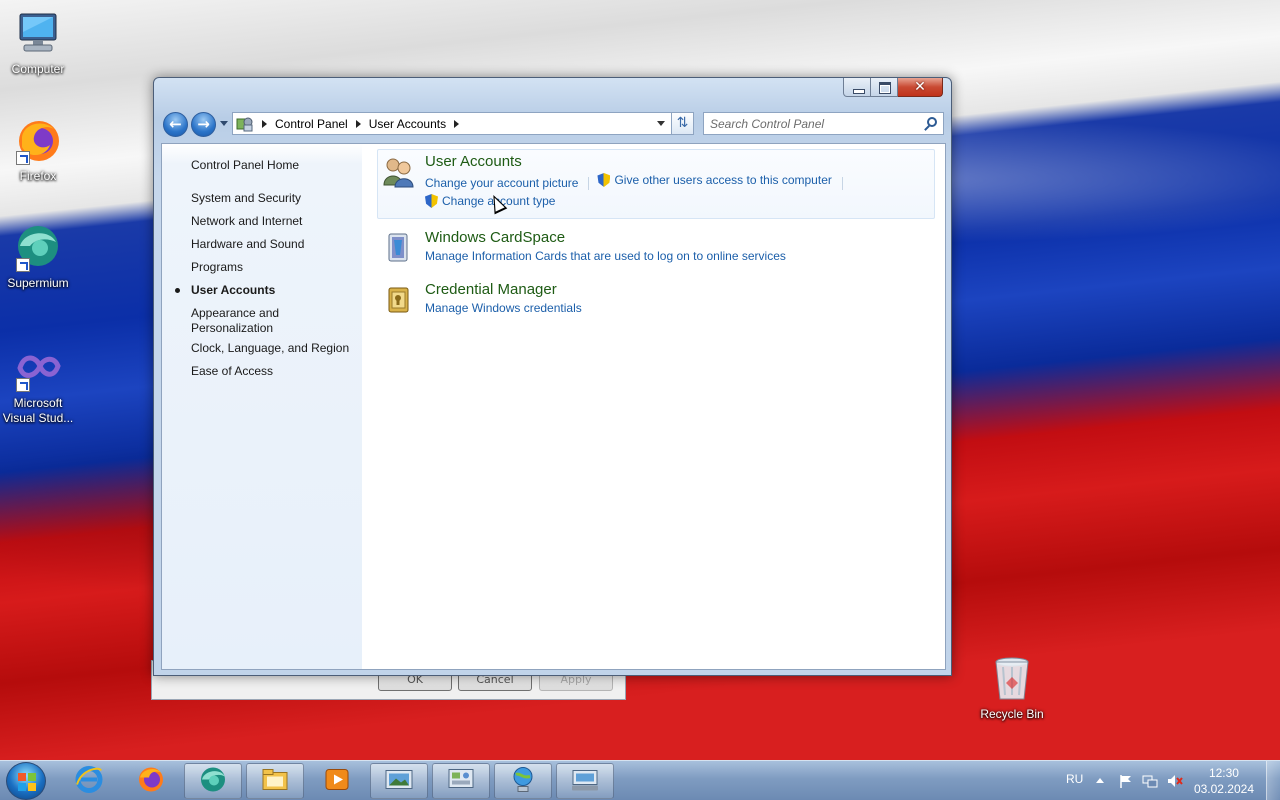  Describe the element at coordinates (38, 257) in the screenshot. I see `desktop-icon-supermium: Supermium` at that location.